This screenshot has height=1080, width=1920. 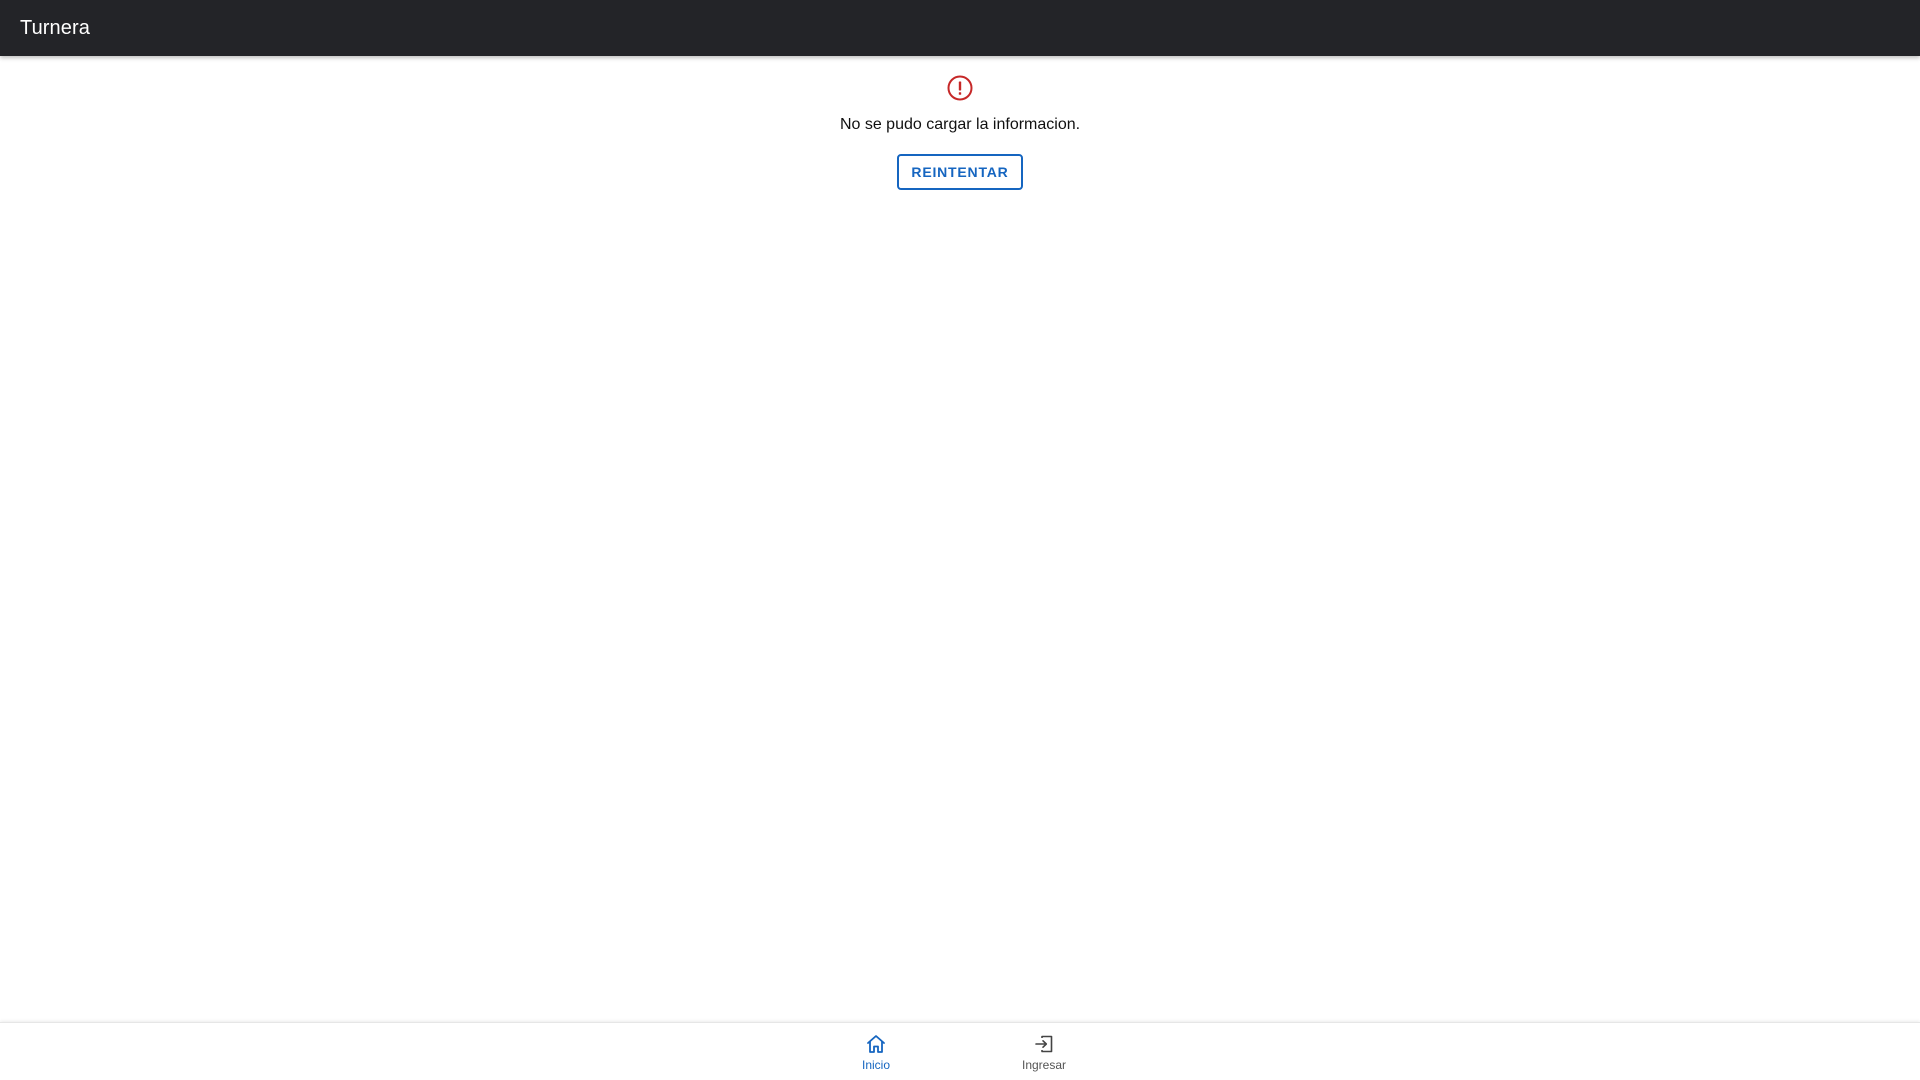 I want to click on home-icon, so click(x=876, y=1043).